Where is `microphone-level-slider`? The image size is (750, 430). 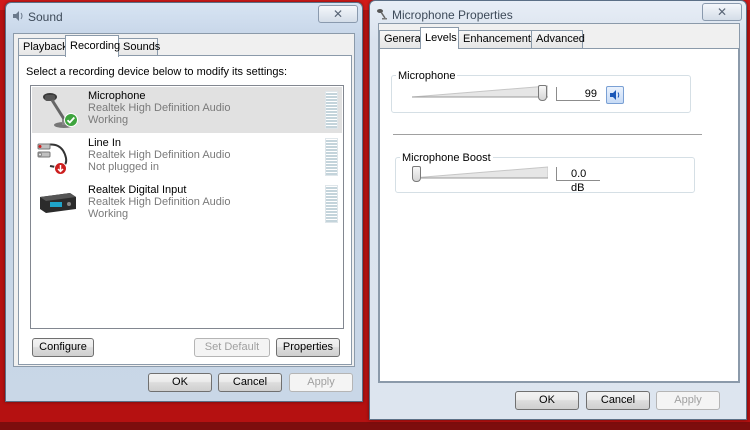 microphone-level-slider is located at coordinates (480, 94).